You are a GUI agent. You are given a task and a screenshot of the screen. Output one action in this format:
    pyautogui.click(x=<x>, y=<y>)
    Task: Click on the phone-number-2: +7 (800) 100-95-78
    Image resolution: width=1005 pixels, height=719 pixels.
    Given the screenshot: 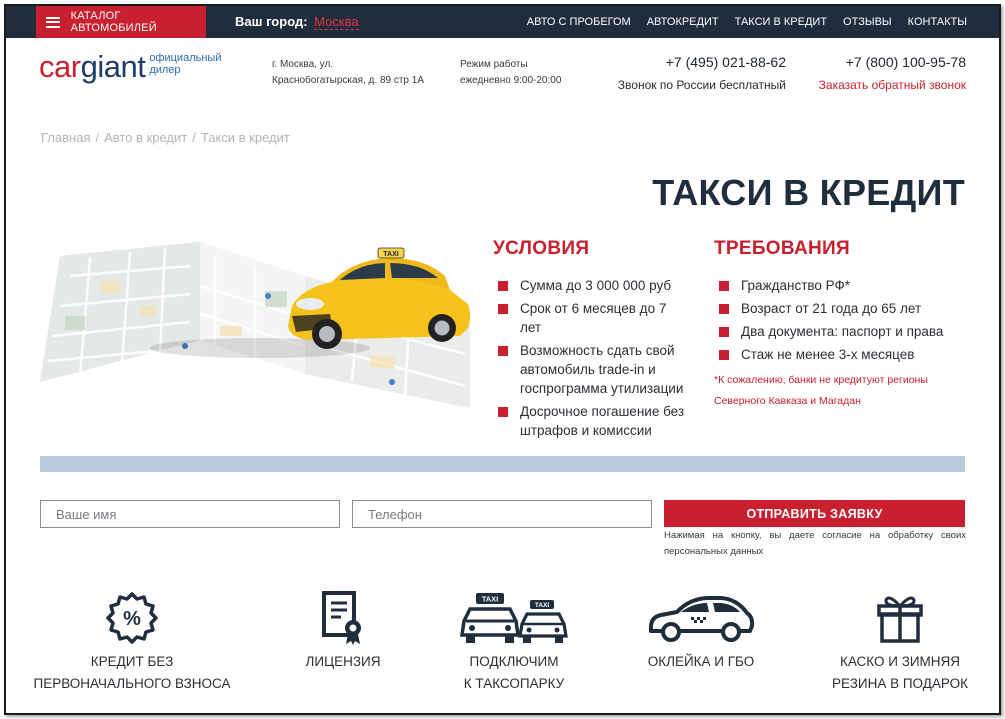 What is the action you would take?
    pyautogui.click(x=886, y=62)
    